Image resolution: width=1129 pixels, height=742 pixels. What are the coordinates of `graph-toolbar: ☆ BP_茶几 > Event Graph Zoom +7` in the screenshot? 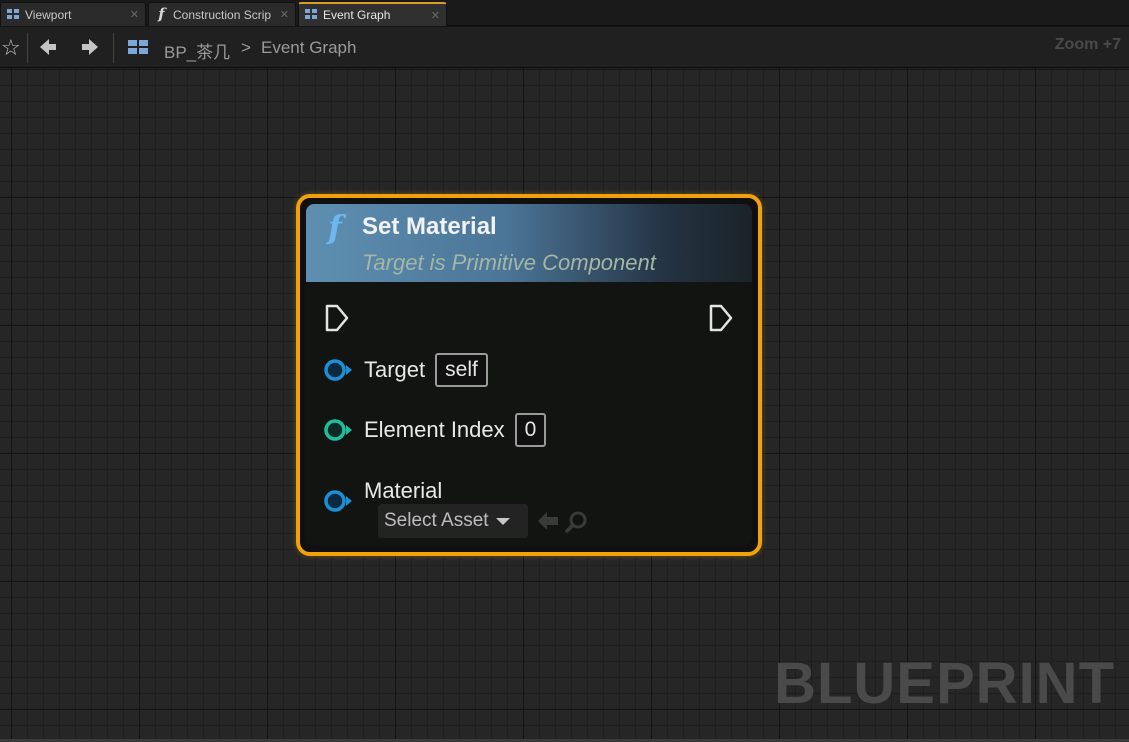 It's located at (564, 47).